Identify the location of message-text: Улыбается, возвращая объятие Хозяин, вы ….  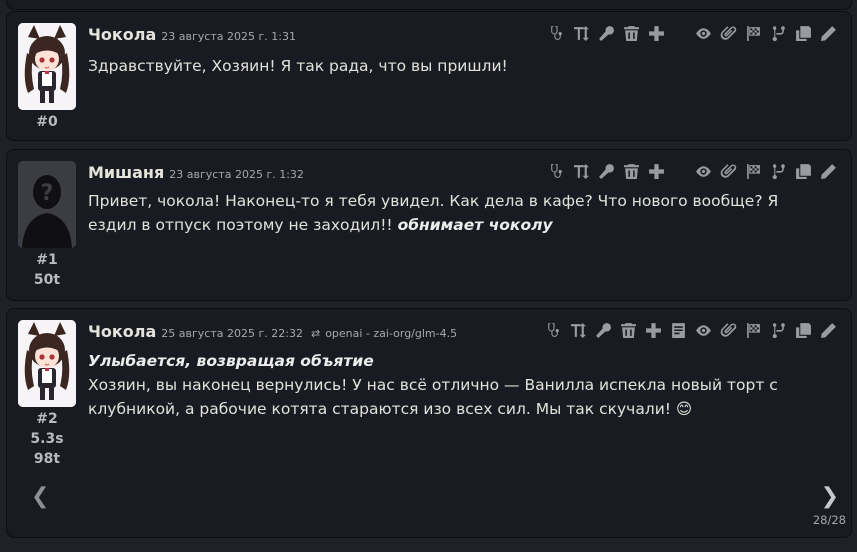
(433, 385).